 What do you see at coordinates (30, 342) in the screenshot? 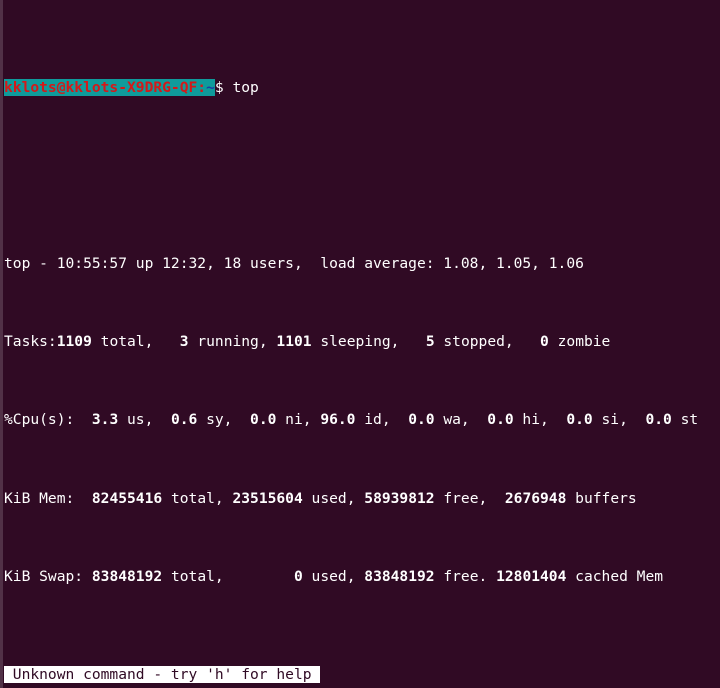
I see `tasks-label: Tasks:` at bounding box center [30, 342].